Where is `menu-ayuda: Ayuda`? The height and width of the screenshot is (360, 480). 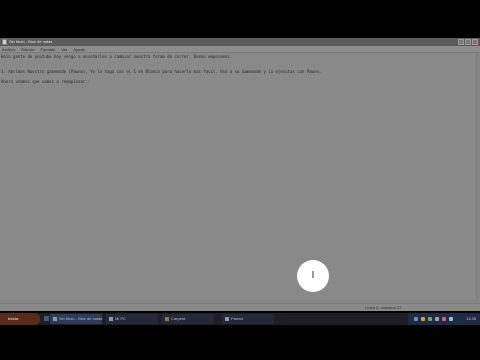
menu-ayuda: Ayuda is located at coordinates (78, 49).